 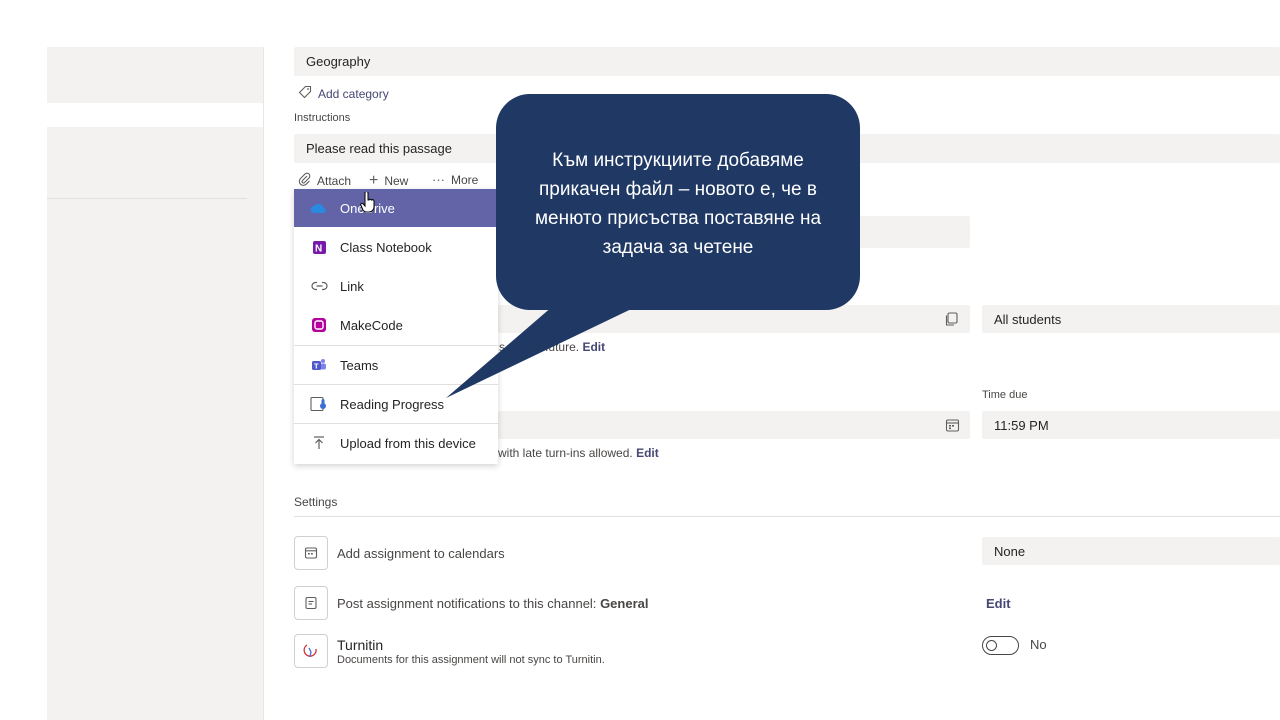 What do you see at coordinates (353, 93) in the screenshot?
I see `add-category-label: Add category` at bounding box center [353, 93].